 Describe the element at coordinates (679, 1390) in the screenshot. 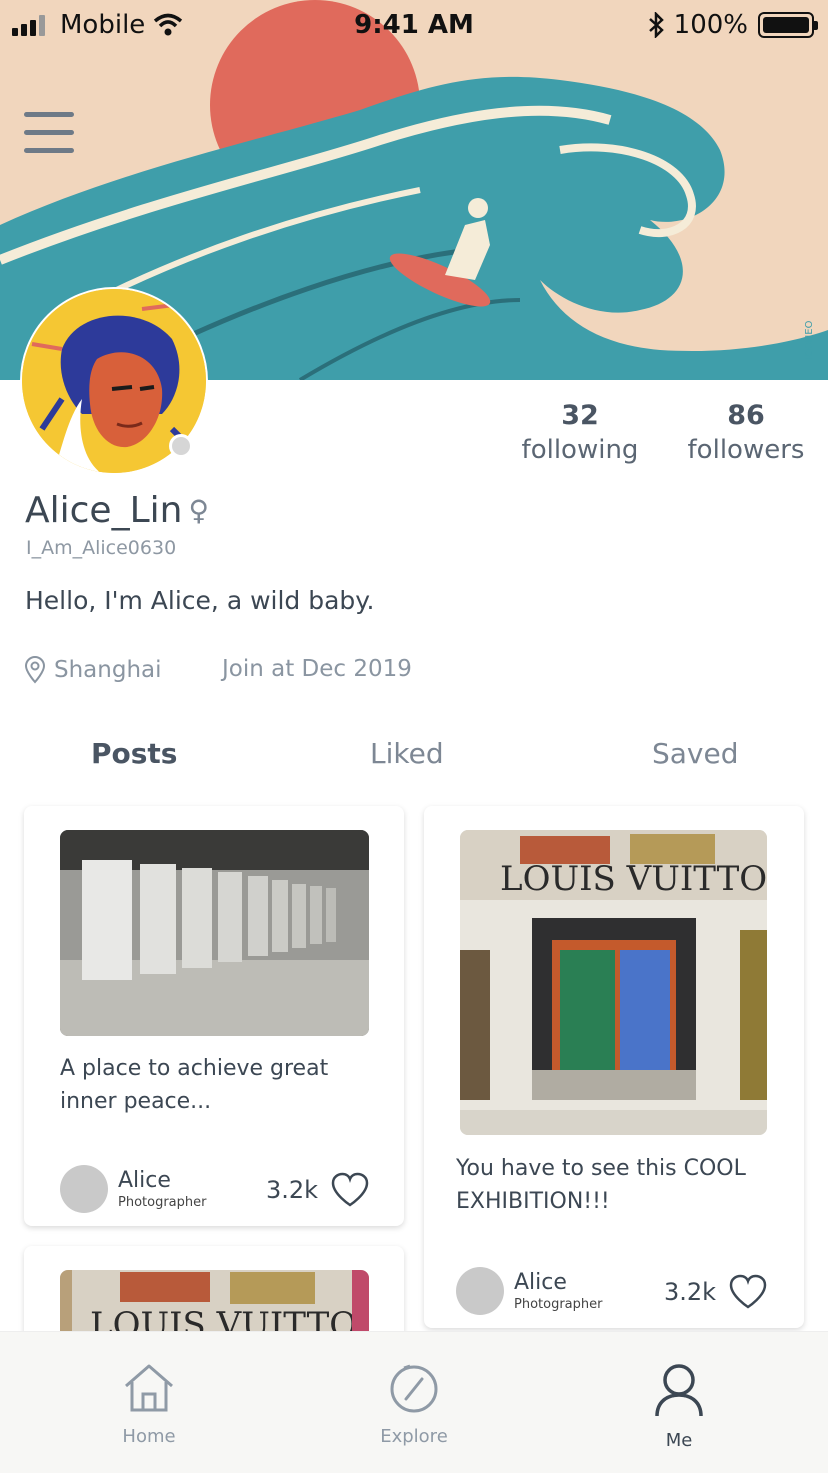

I see `person-icon` at that location.